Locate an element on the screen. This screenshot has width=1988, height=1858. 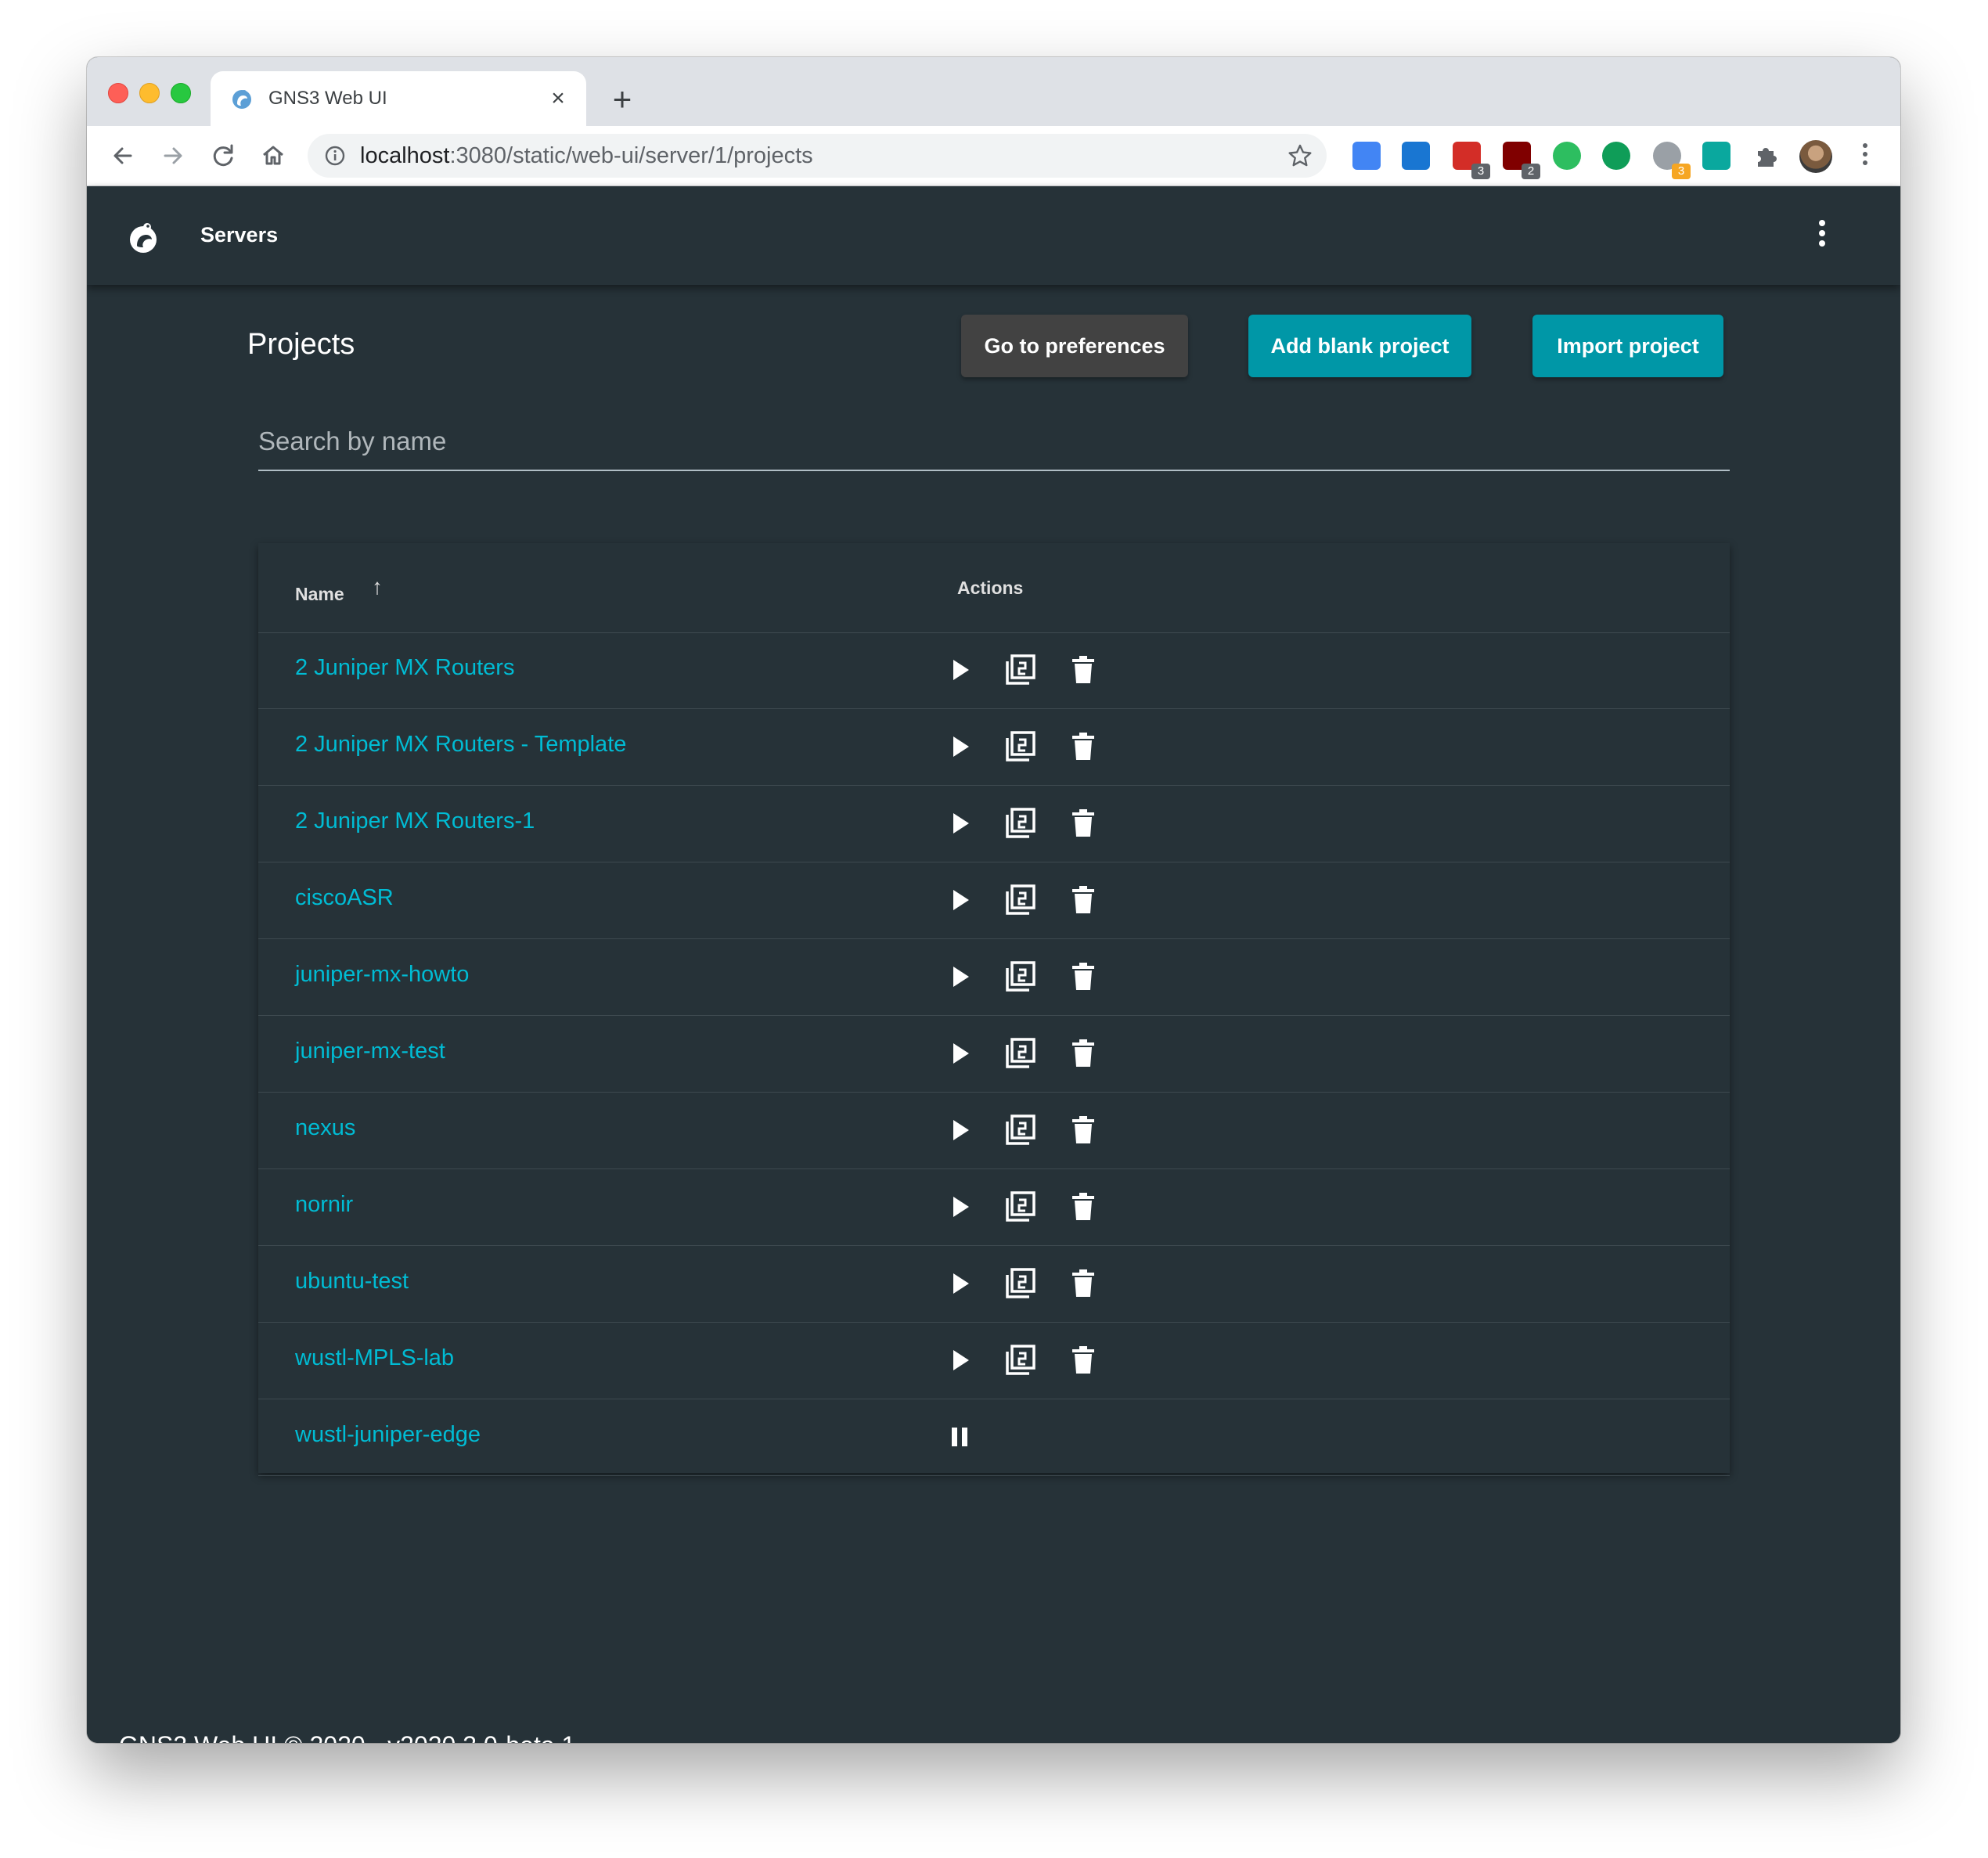
url-host: localhost is located at coordinates (405, 155).